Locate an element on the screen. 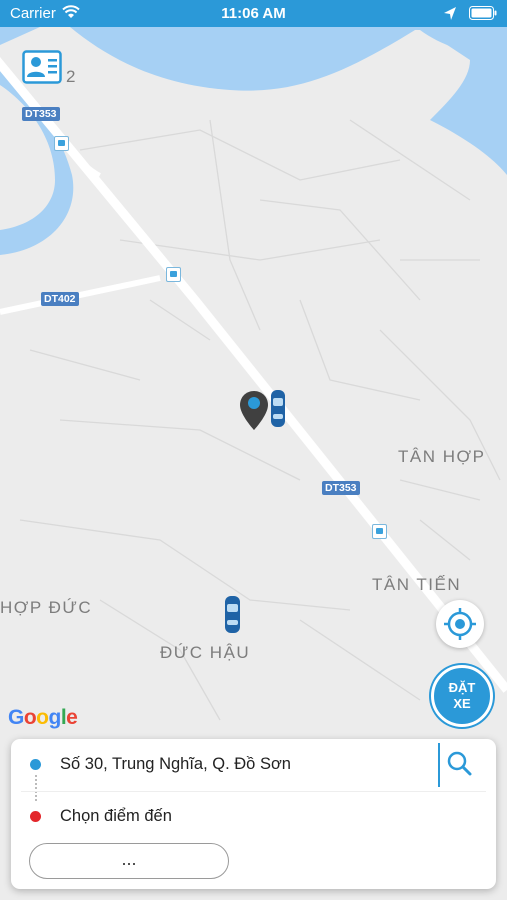 The image size is (507, 900). profile-button is located at coordinates (42, 67).